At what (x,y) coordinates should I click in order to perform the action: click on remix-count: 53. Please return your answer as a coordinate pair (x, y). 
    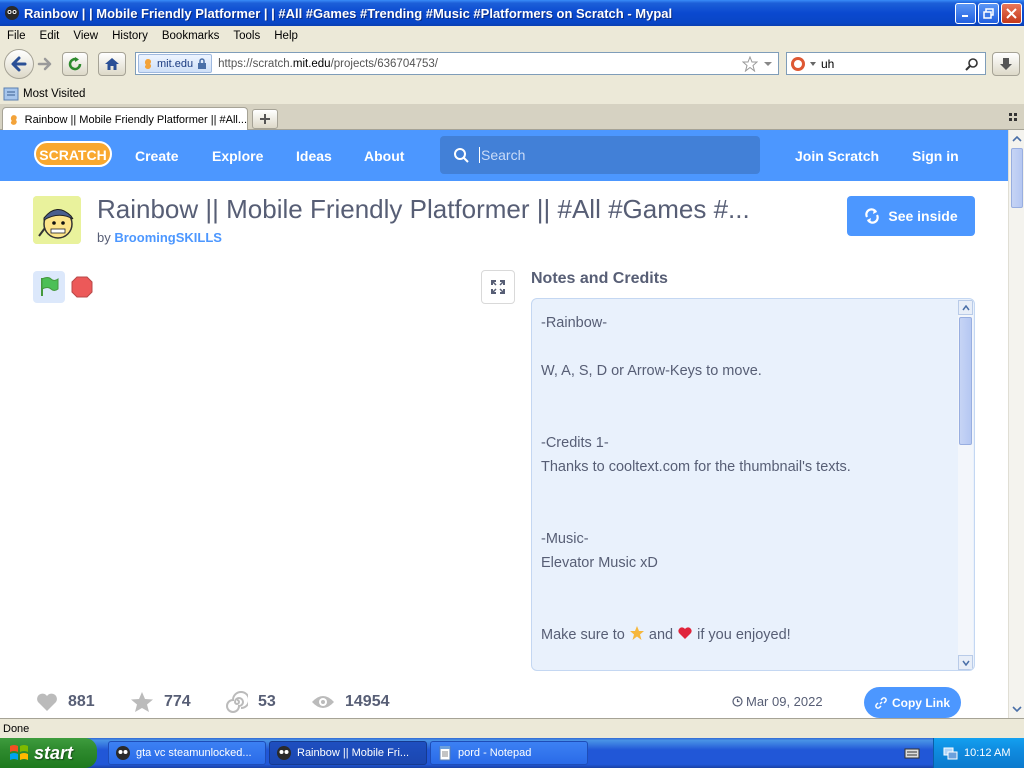
    Looking at the image, I should click on (267, 701).